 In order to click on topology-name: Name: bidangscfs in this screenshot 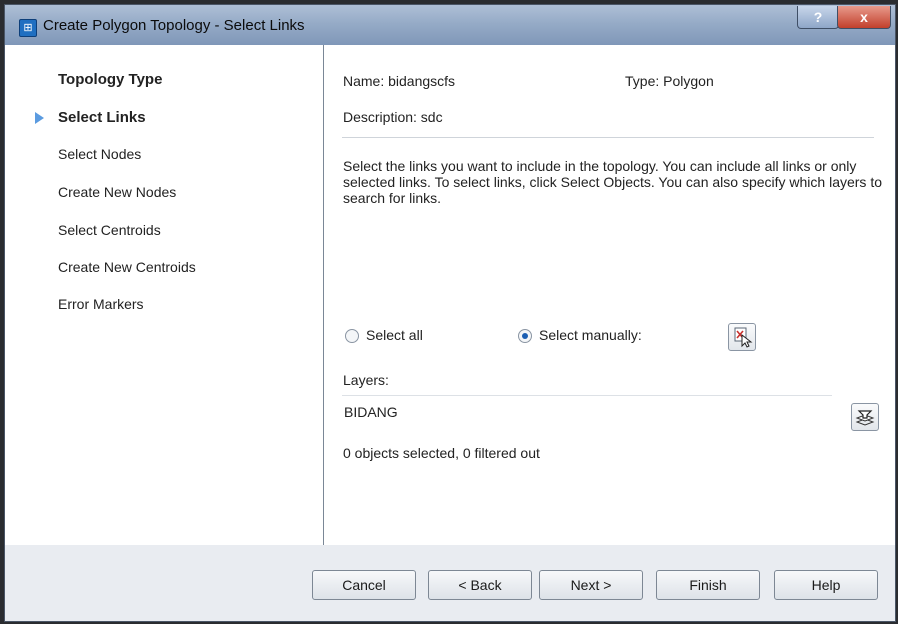, I will do `click(399, 81)`.